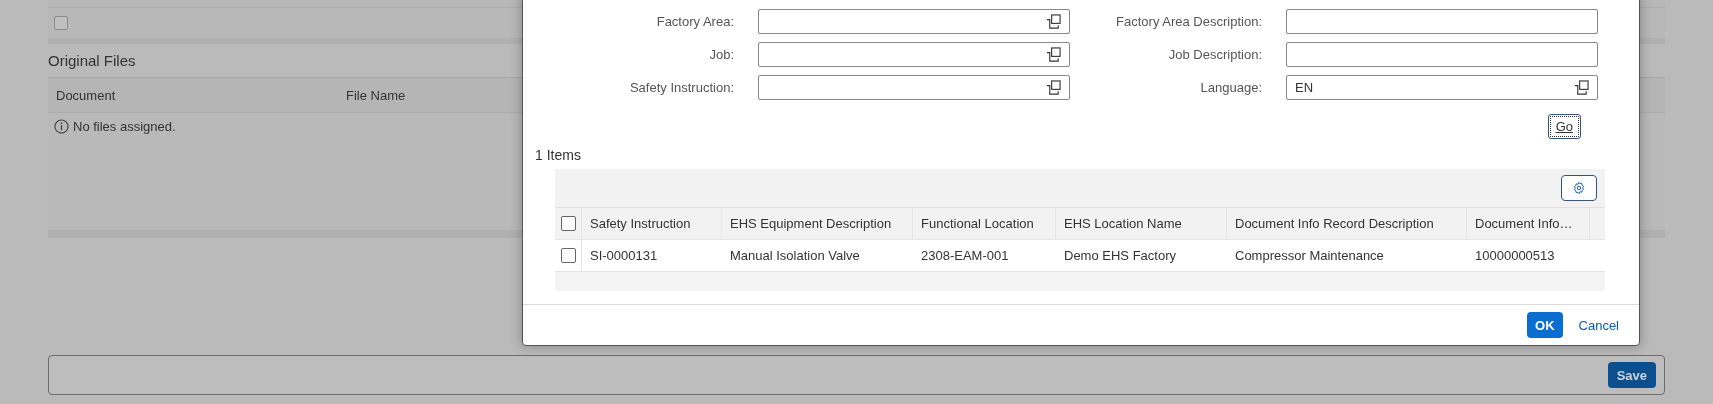  I want to click on input-field: EN, so click(1442, 87).